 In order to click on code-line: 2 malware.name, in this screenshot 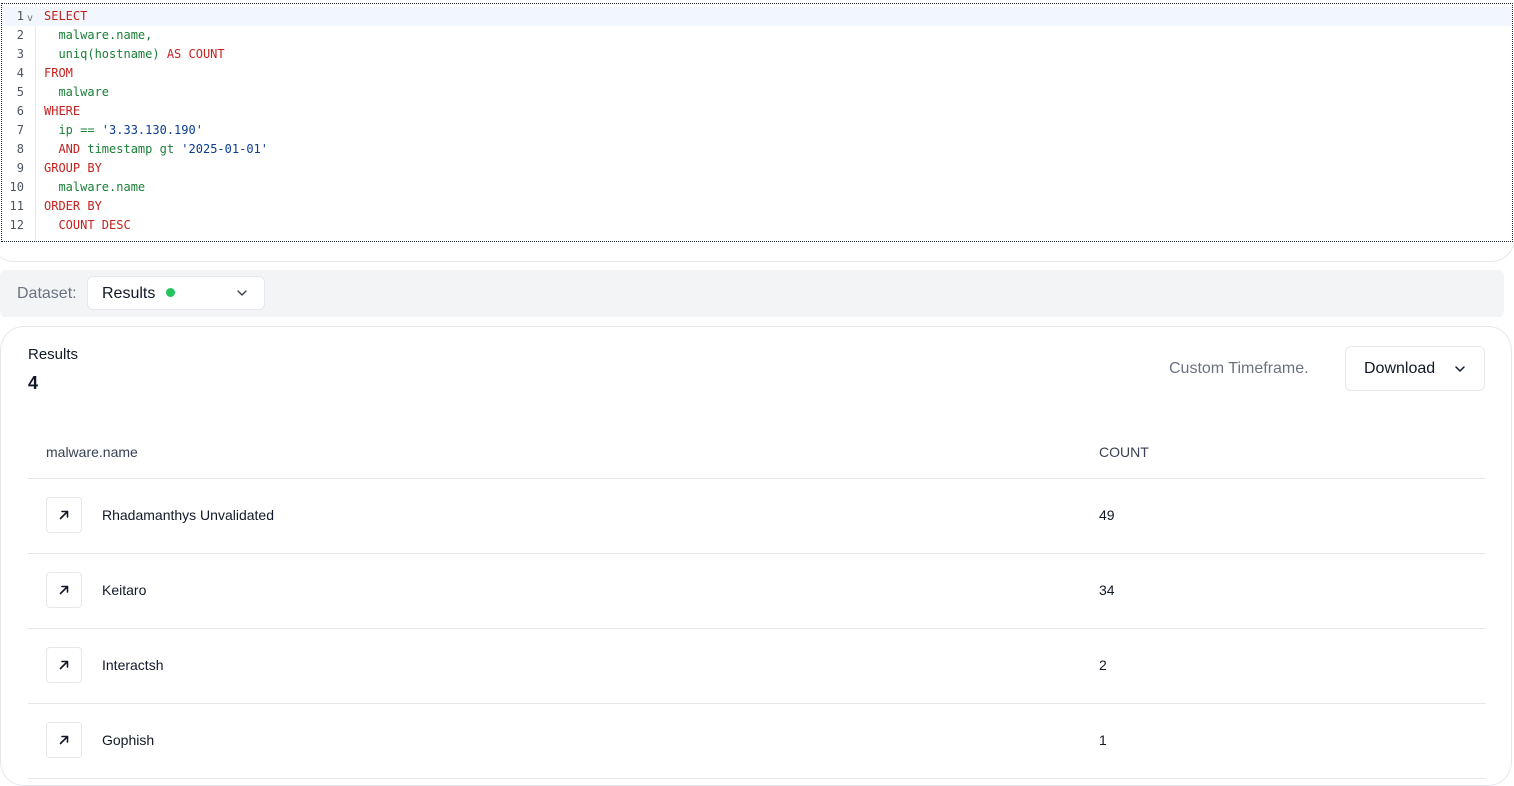, I will do `click(757, 35)`.